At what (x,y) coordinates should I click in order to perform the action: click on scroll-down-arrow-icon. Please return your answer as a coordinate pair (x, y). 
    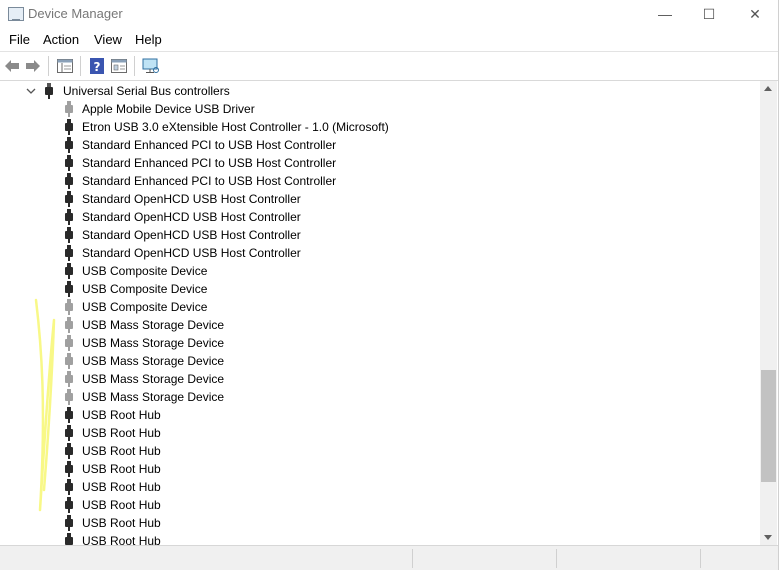
    Looking at the image, I should click on (768, 537).